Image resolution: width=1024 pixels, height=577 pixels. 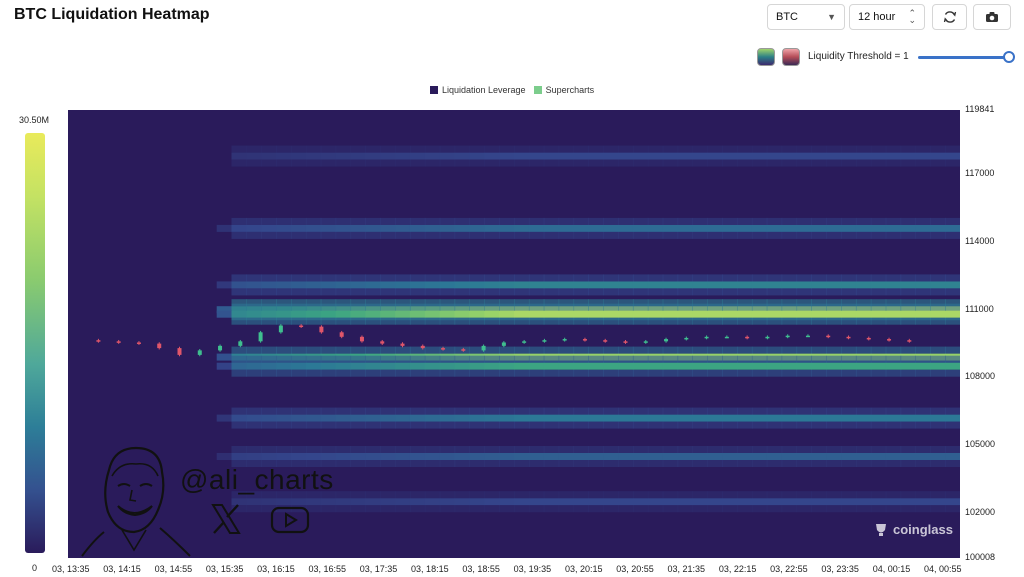 I want to click on y-tick-label: 100008, so click(x=980, y=557).